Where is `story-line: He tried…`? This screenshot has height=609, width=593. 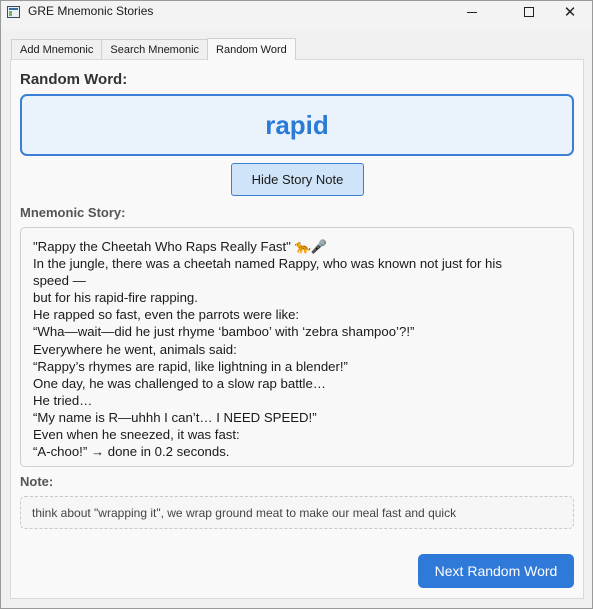
story-line: He tried… is located at coordinates (63, 400).